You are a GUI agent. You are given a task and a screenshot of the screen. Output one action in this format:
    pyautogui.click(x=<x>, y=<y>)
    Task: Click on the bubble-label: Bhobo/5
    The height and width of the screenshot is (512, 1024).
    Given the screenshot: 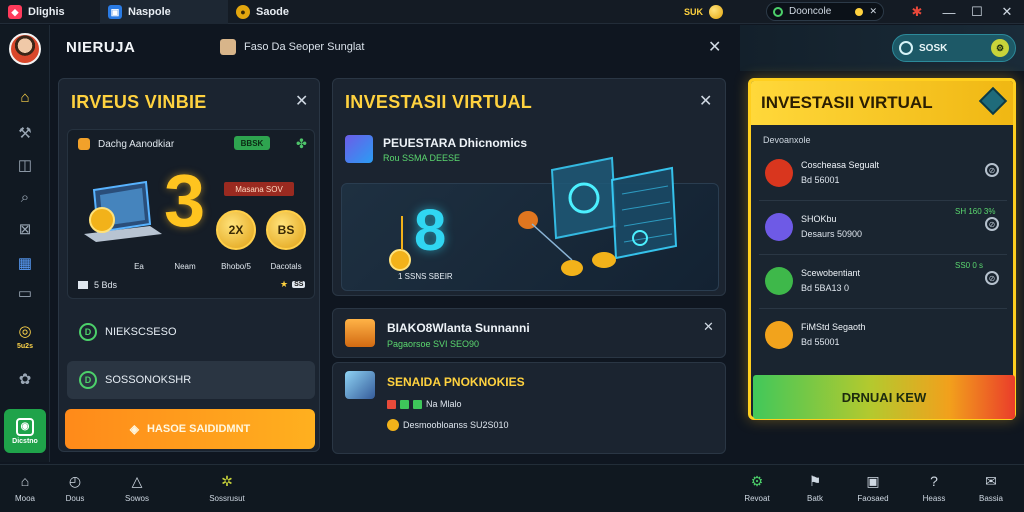 What is the action you would take?
    pyautogui.click(x=236, y=266)
    